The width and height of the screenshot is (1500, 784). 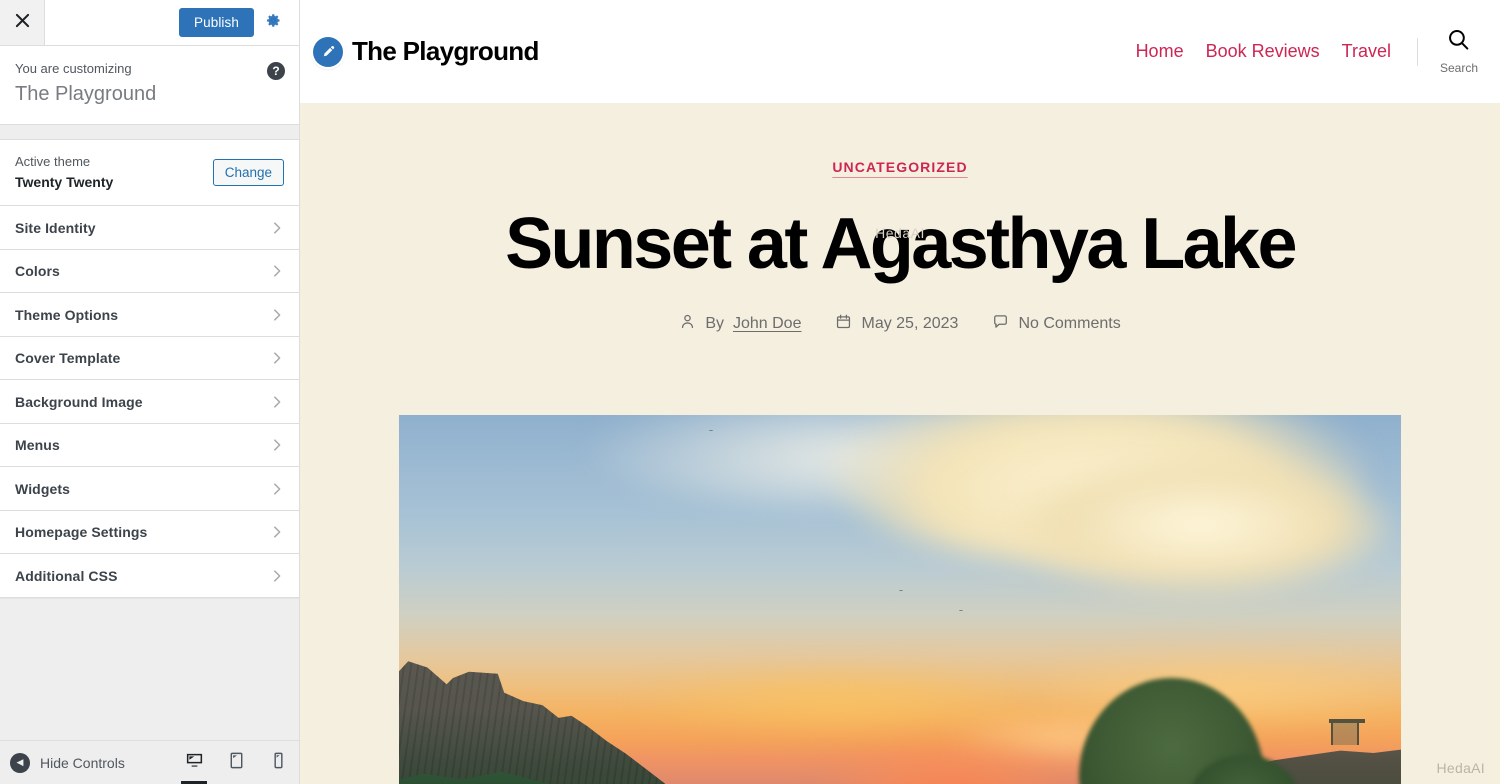 I want to click on pencil-logo-icon, so click(x=328, y=51).